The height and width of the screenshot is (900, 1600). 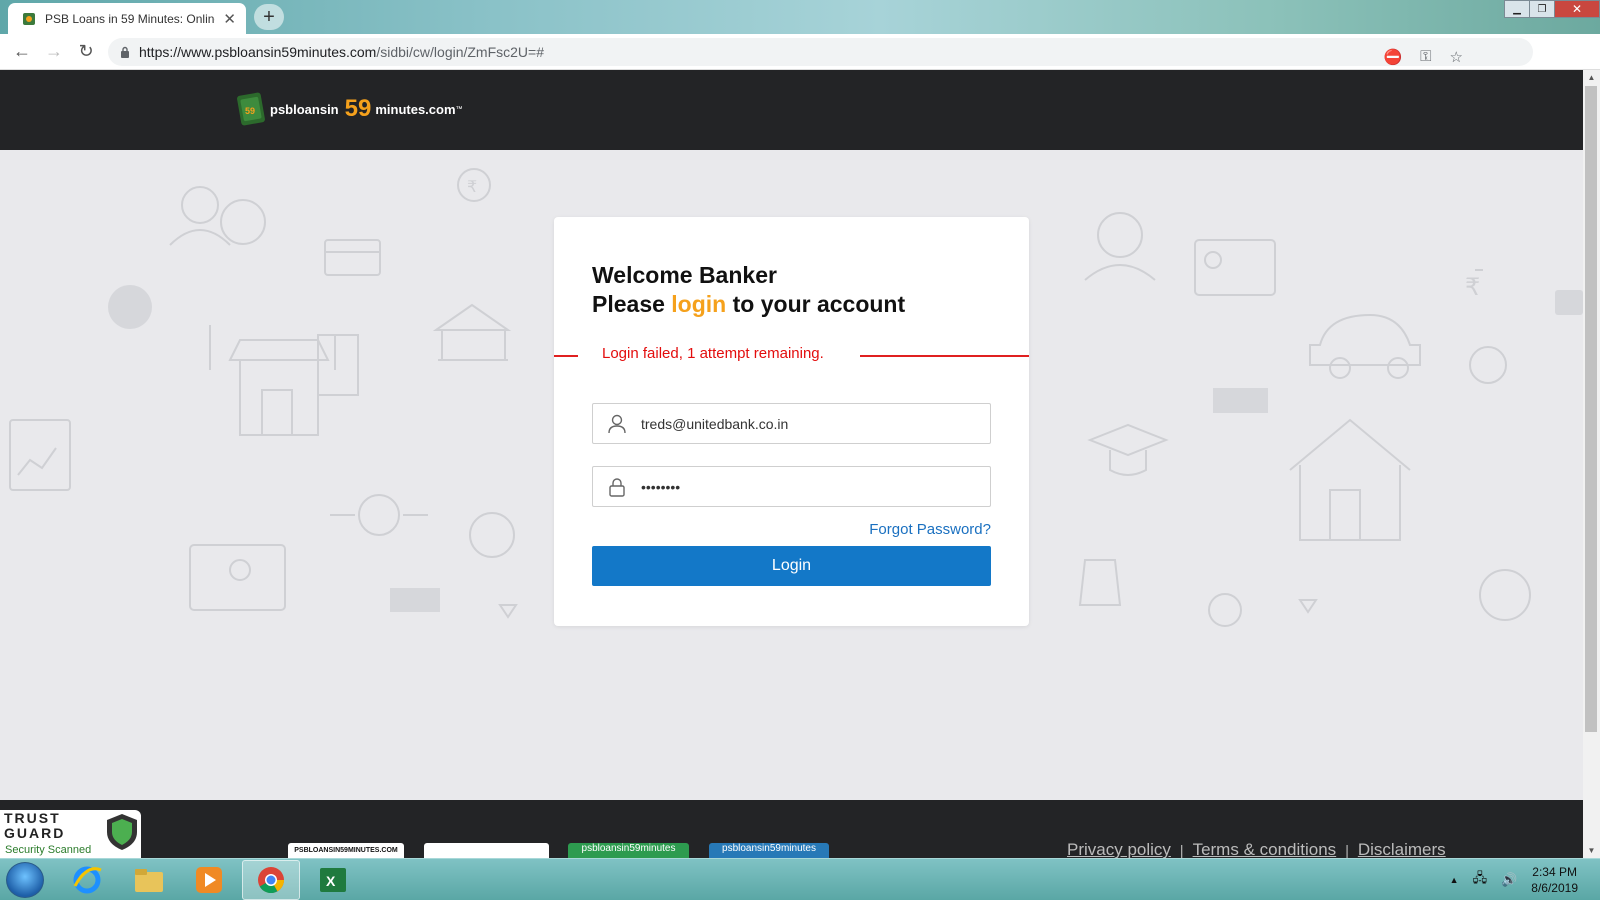 I want to click on browser-tab: PSB Loans in 59 Minutes: Online ✕, so click(x=127, y=18).